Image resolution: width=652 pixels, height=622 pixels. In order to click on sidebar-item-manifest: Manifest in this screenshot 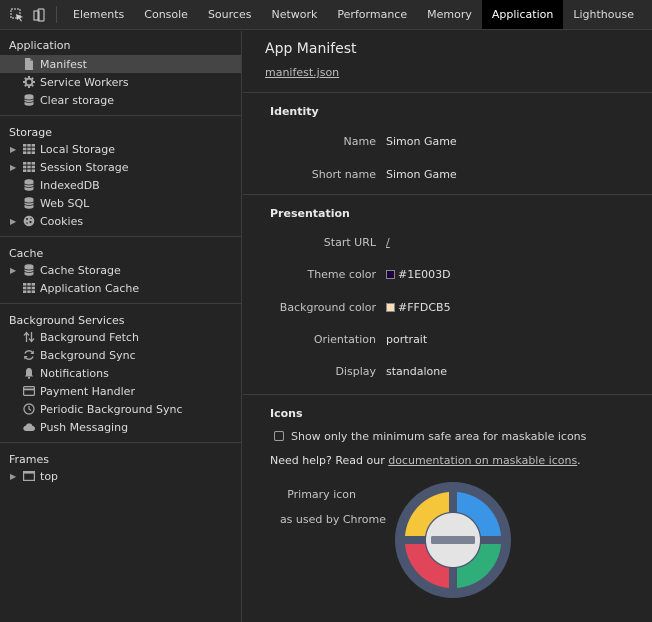, I will do `click(120, 64)`.